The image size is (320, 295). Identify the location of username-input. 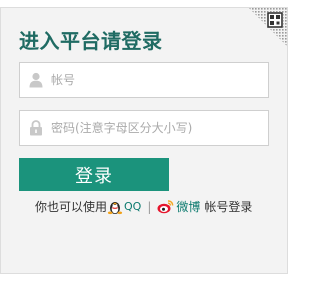
(156, 80).